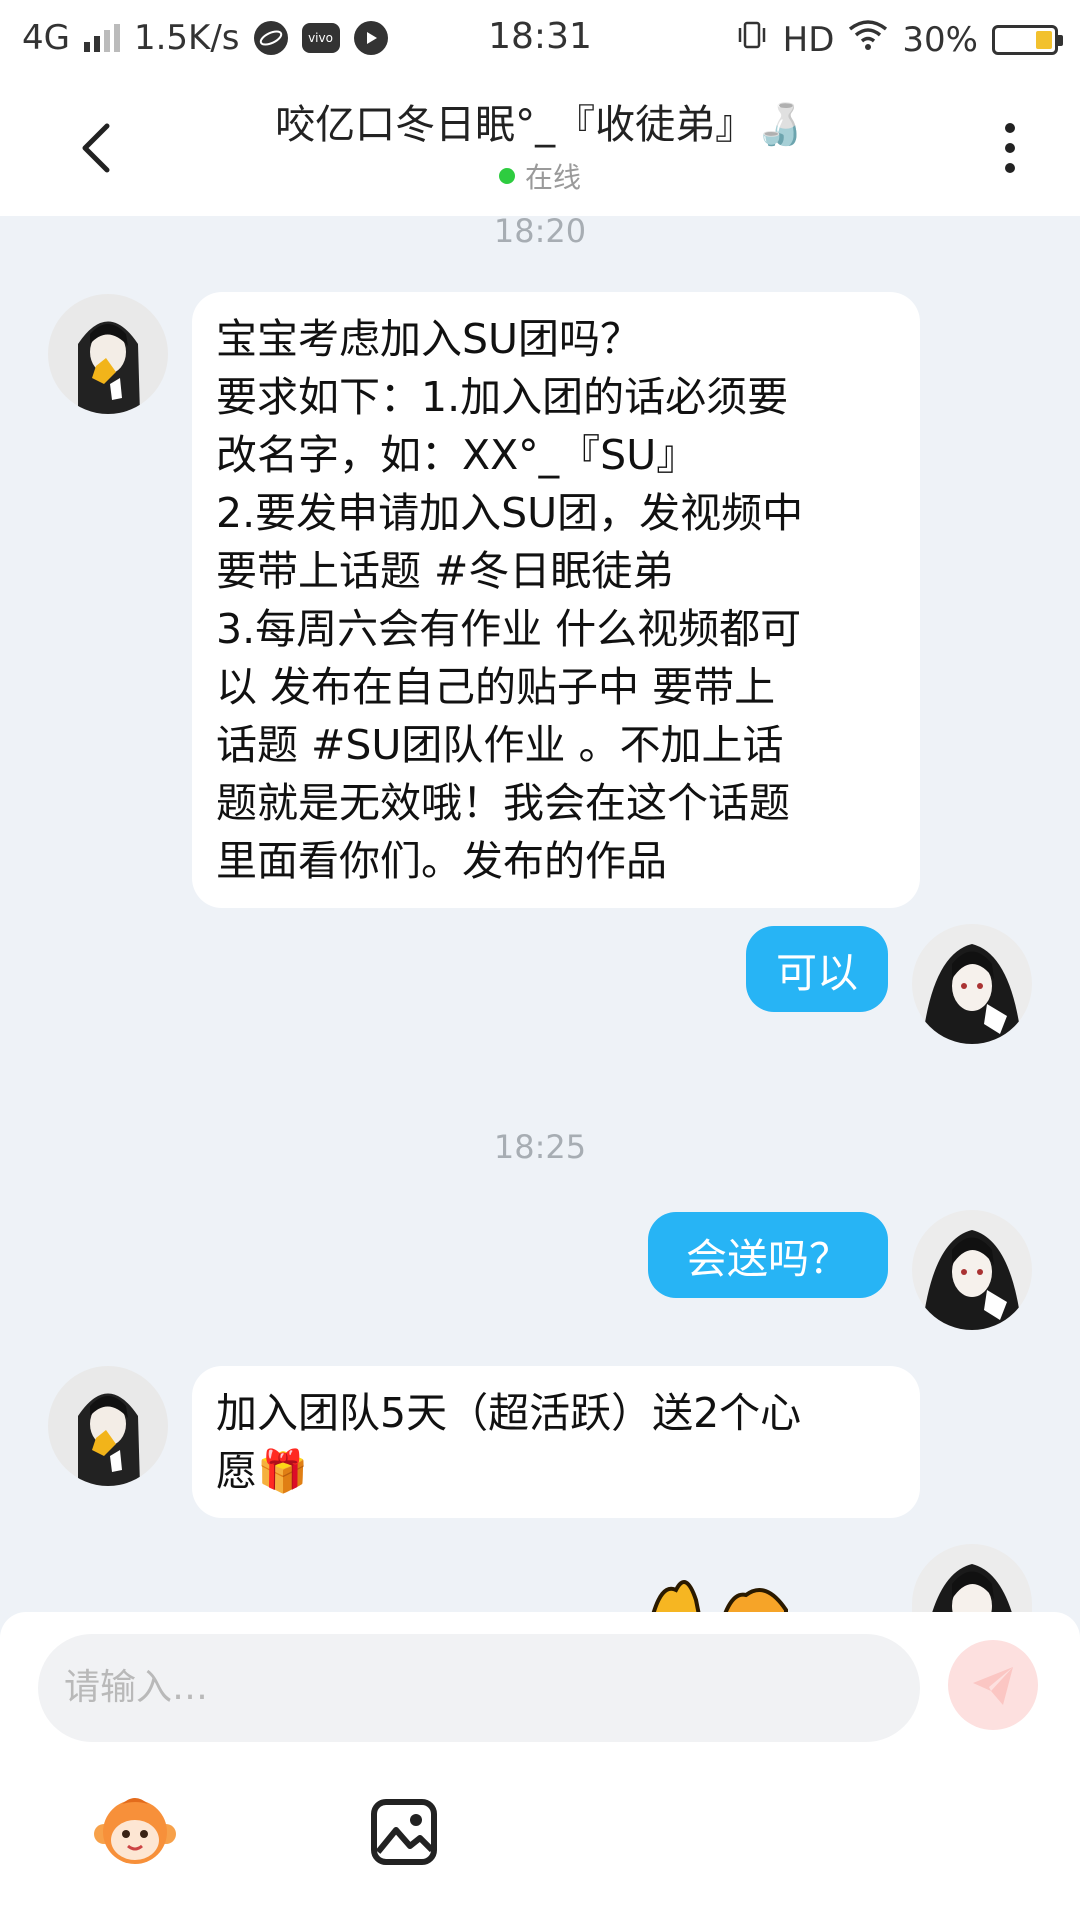 The image size is (1080, 1920). I want to click on battery-icon, so click(1027, 39).